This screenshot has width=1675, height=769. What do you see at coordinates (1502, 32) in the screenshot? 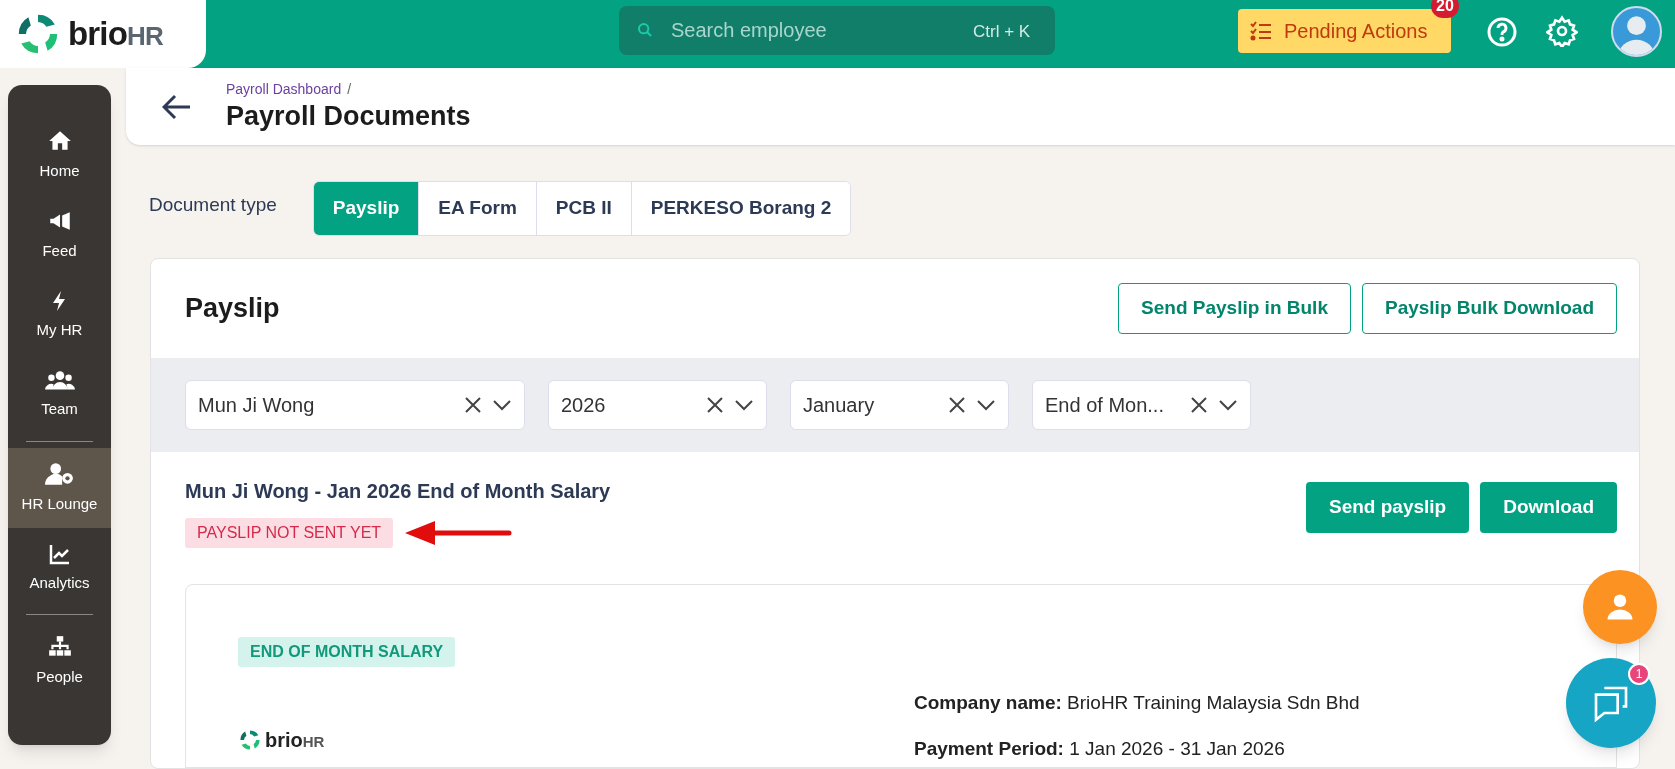
I see `help-icon` at bounding box center [1502, 32].